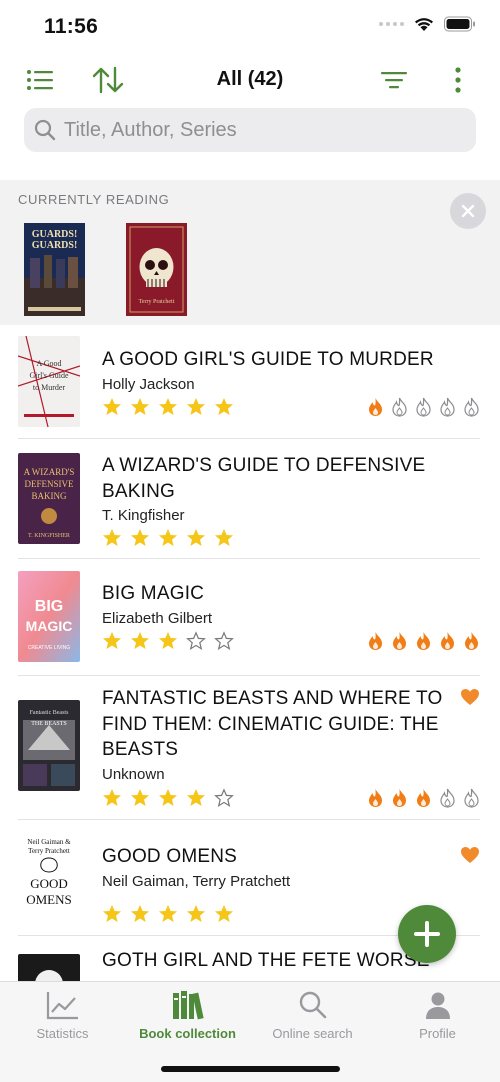 This screenshot has width=500, height=1082. What do you see at coordinates (250, 80) in the screenshot?
I see `toolbar: All (42)` at bounding box center [250, 80].